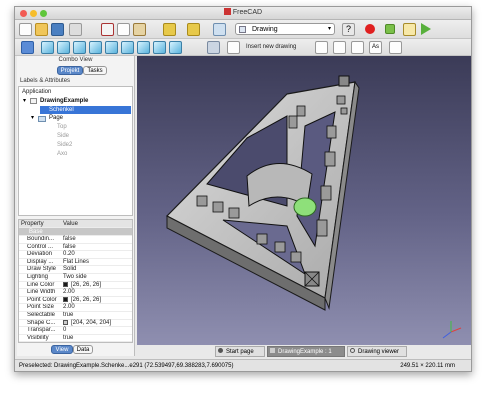 The width and height of the screenshot is (483, 400). I want to click on property-value-text: 0.20, so click(69, 254).